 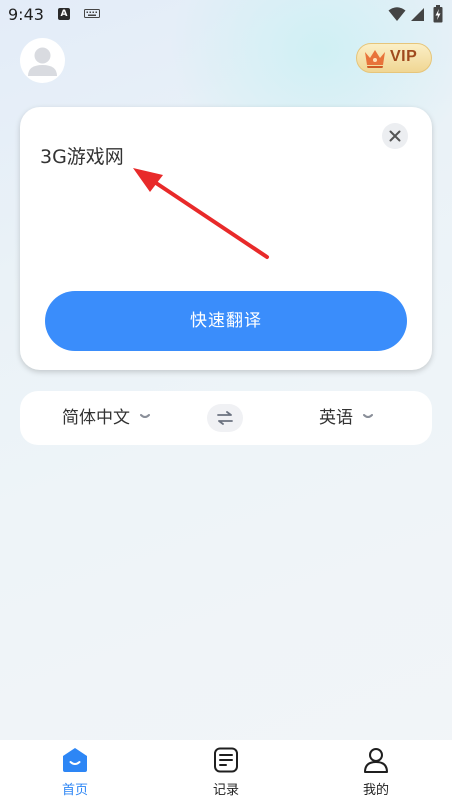 I want to click on wifi-icon, so click(x=397, y=14).